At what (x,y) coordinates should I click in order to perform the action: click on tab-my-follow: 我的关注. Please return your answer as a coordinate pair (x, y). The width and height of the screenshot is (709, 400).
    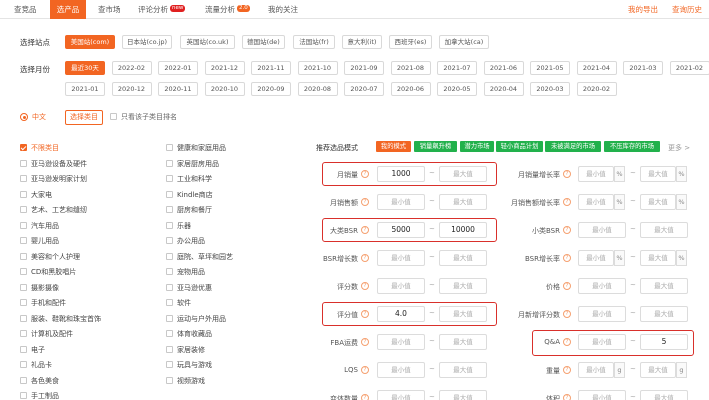
    Looking at the image, I should click on (288, 9).